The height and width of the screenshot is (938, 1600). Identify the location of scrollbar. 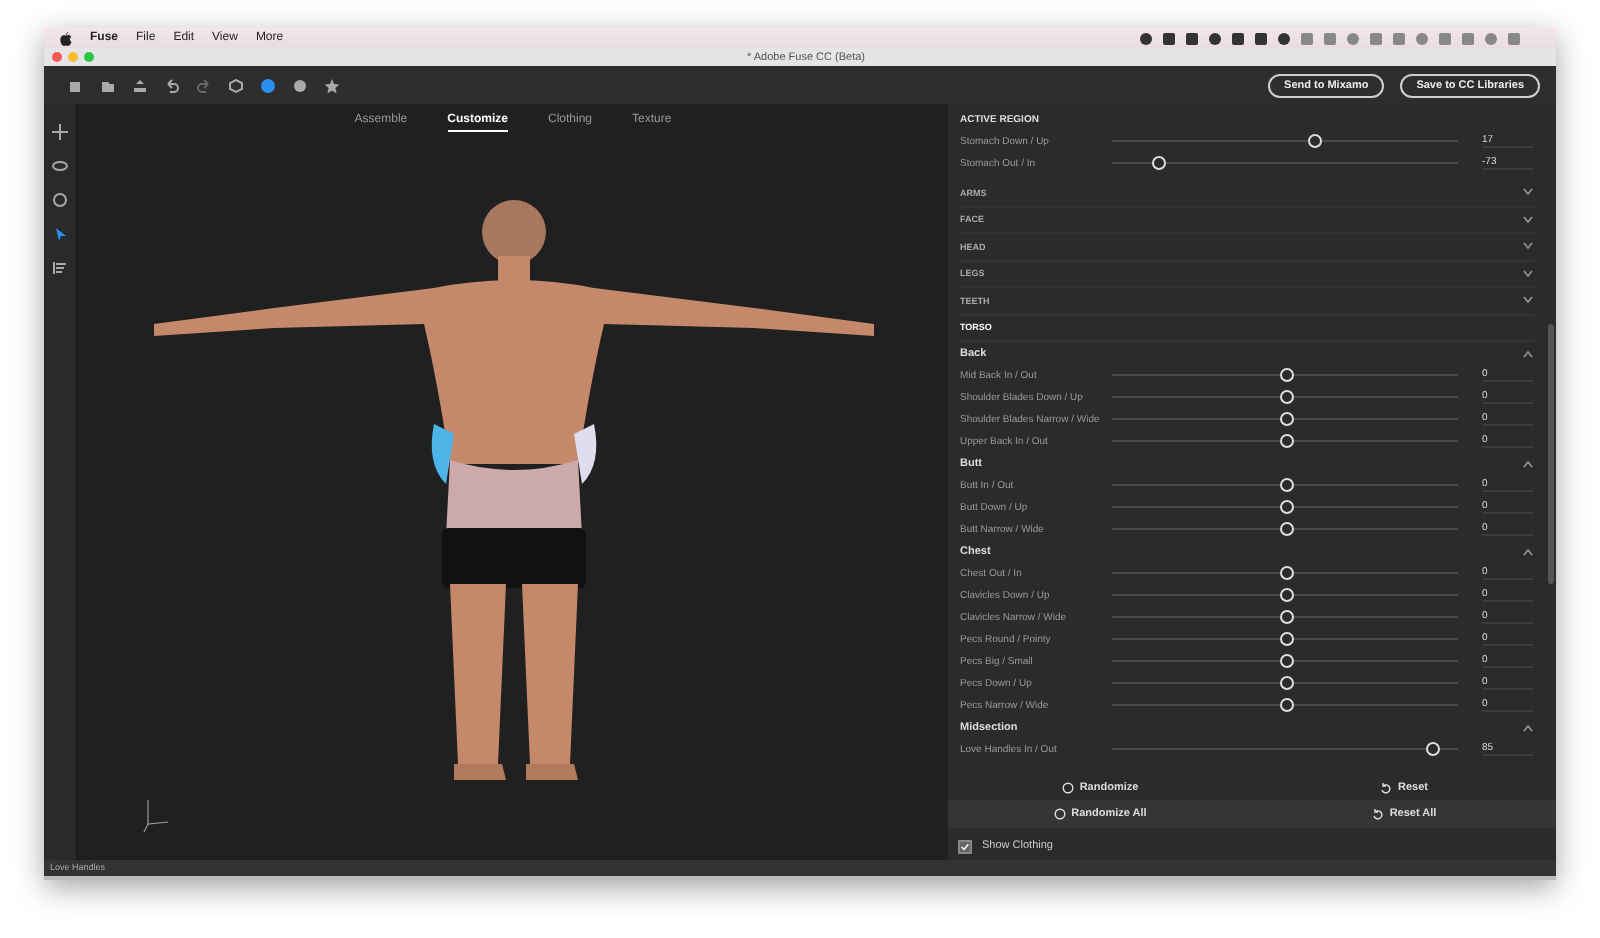
(1551, 454).